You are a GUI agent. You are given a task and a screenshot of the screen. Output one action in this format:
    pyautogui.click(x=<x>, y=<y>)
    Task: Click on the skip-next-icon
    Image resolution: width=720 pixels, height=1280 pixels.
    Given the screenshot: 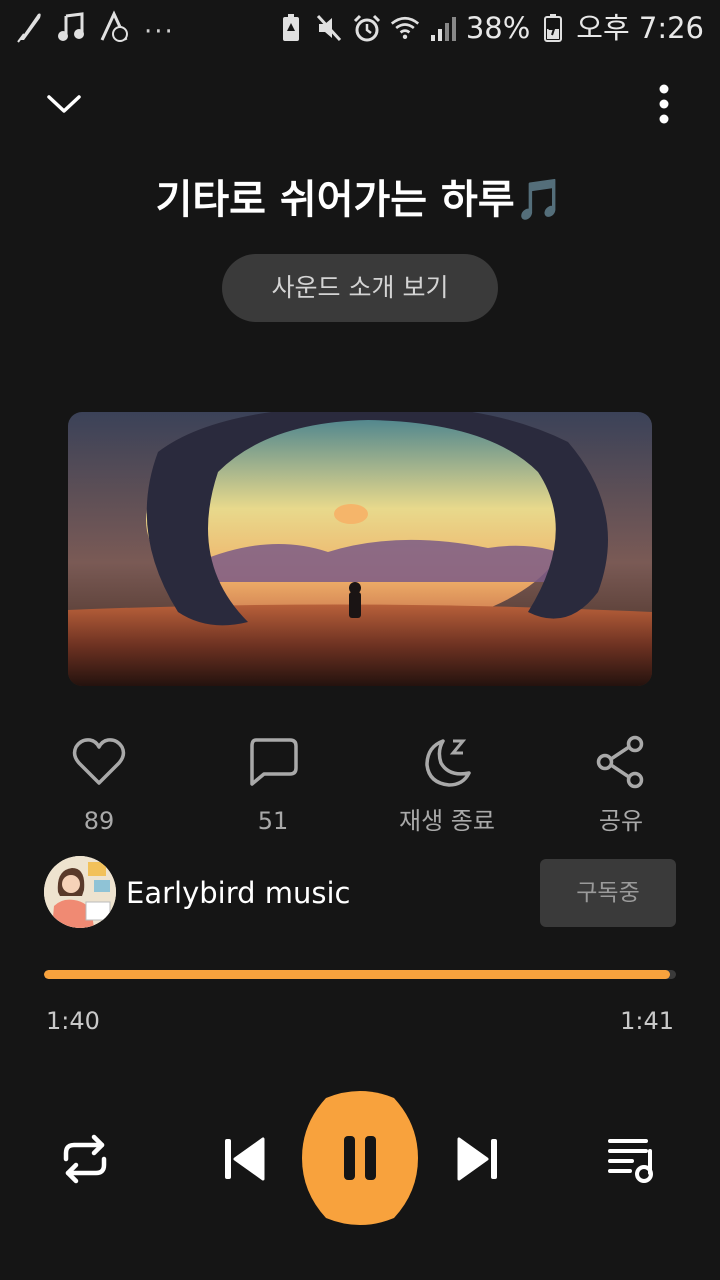 What is the action you would take?
    pyautogui.click(x=477, y=1159)
    